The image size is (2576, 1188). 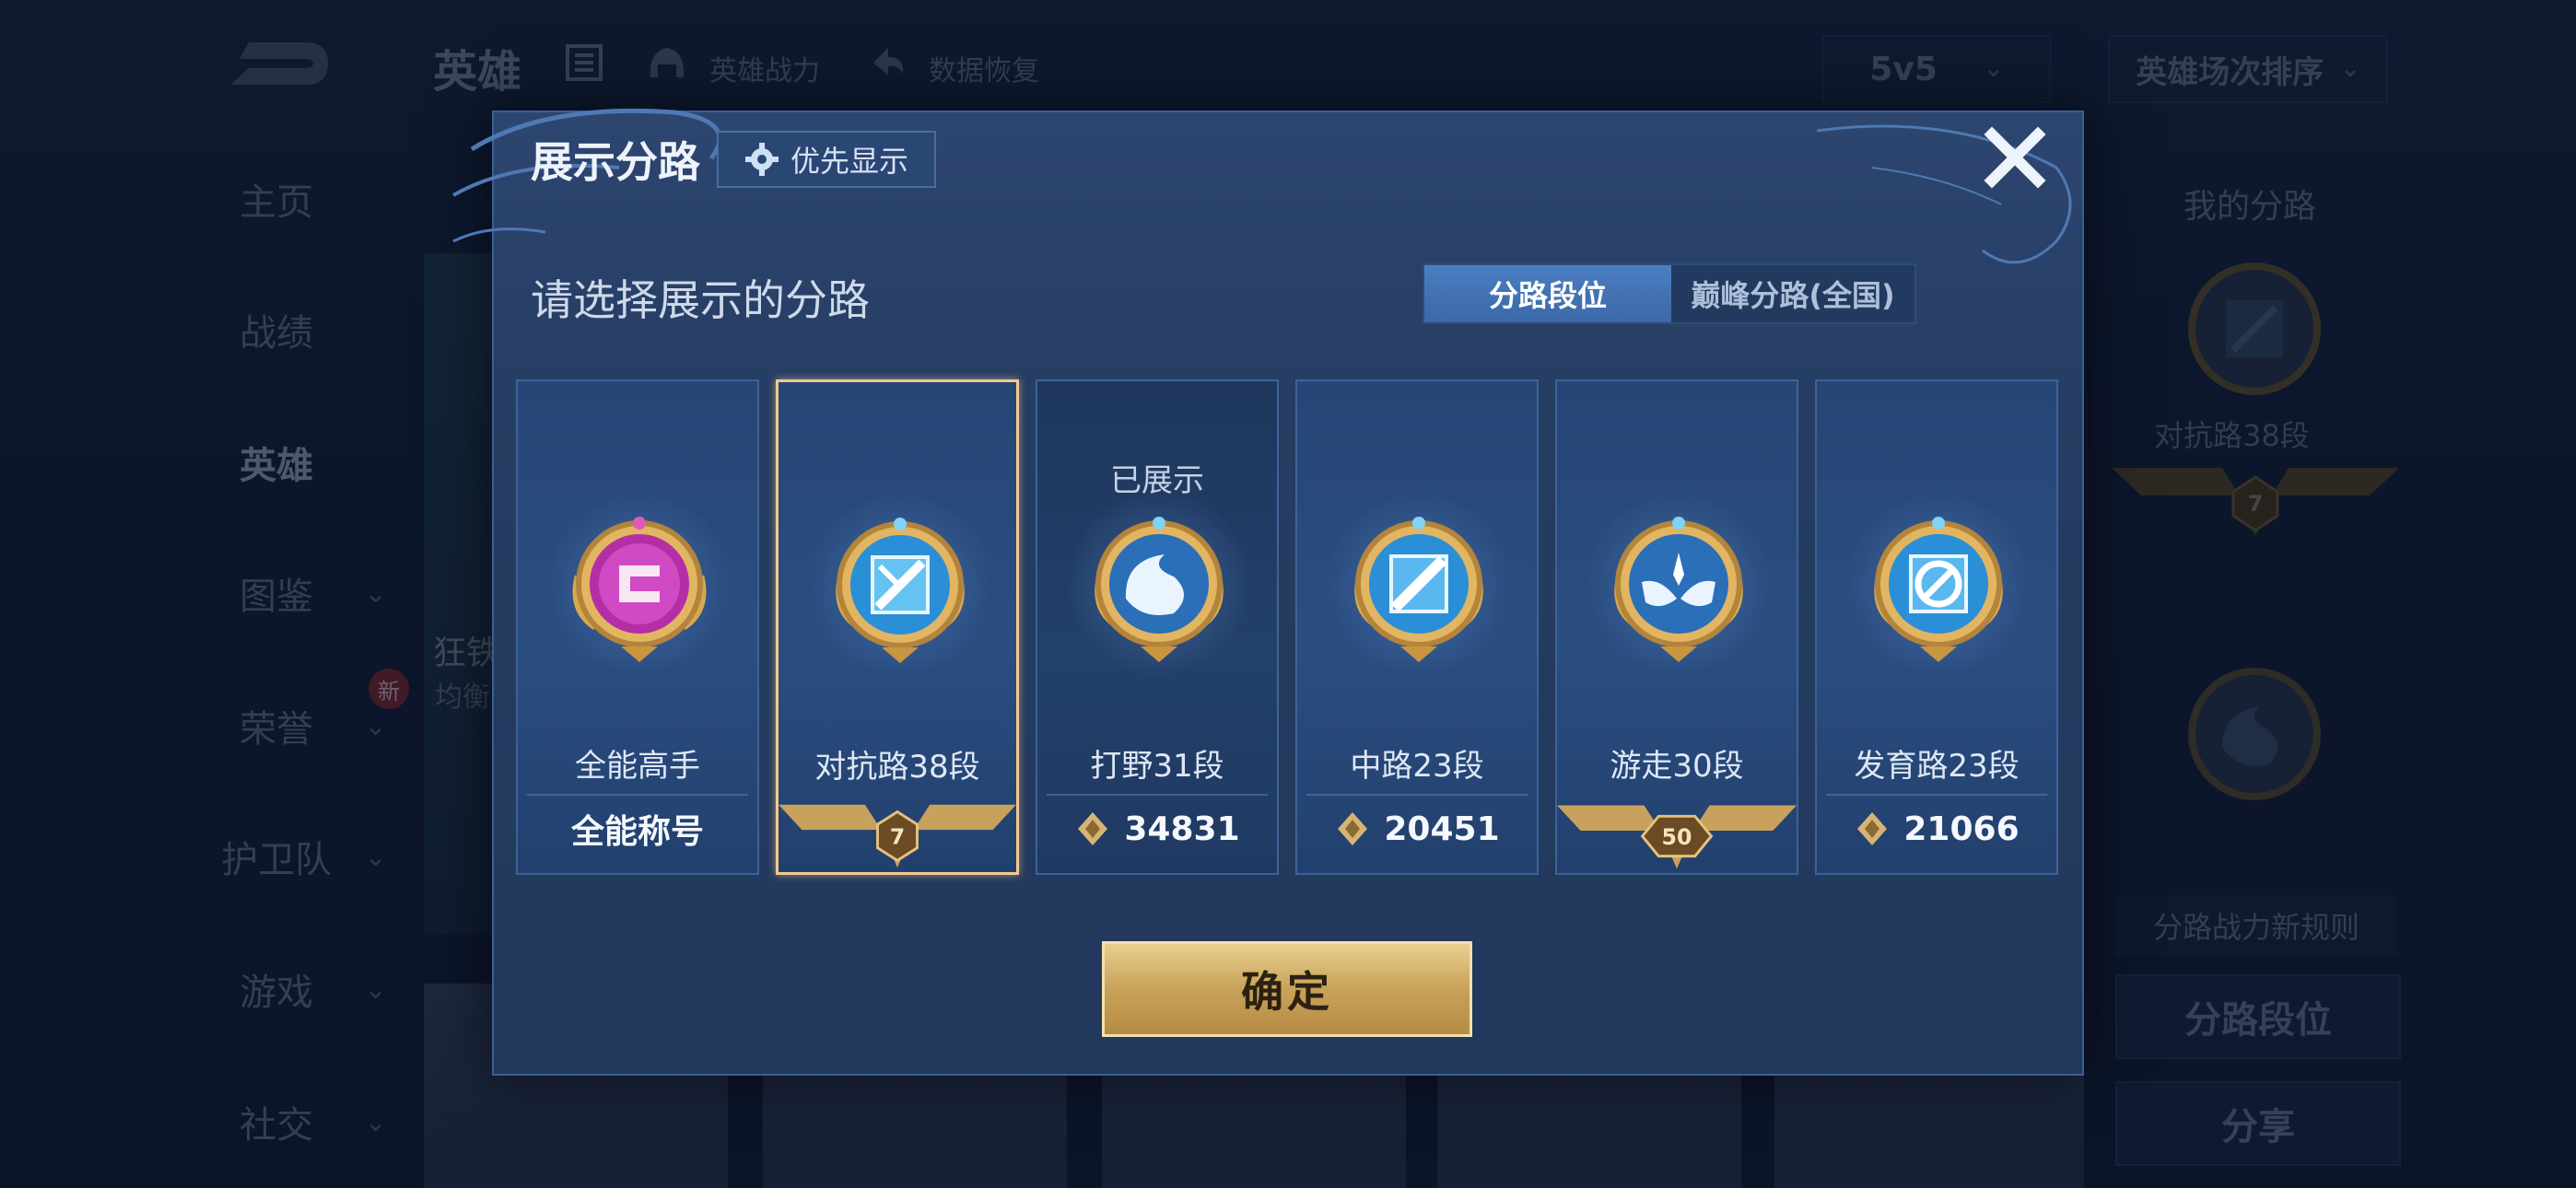 What do you see at coordinates (1182, 828) in the screenshot?
I see `lane-score-value: 34831` at bounding box center [1182, 828].